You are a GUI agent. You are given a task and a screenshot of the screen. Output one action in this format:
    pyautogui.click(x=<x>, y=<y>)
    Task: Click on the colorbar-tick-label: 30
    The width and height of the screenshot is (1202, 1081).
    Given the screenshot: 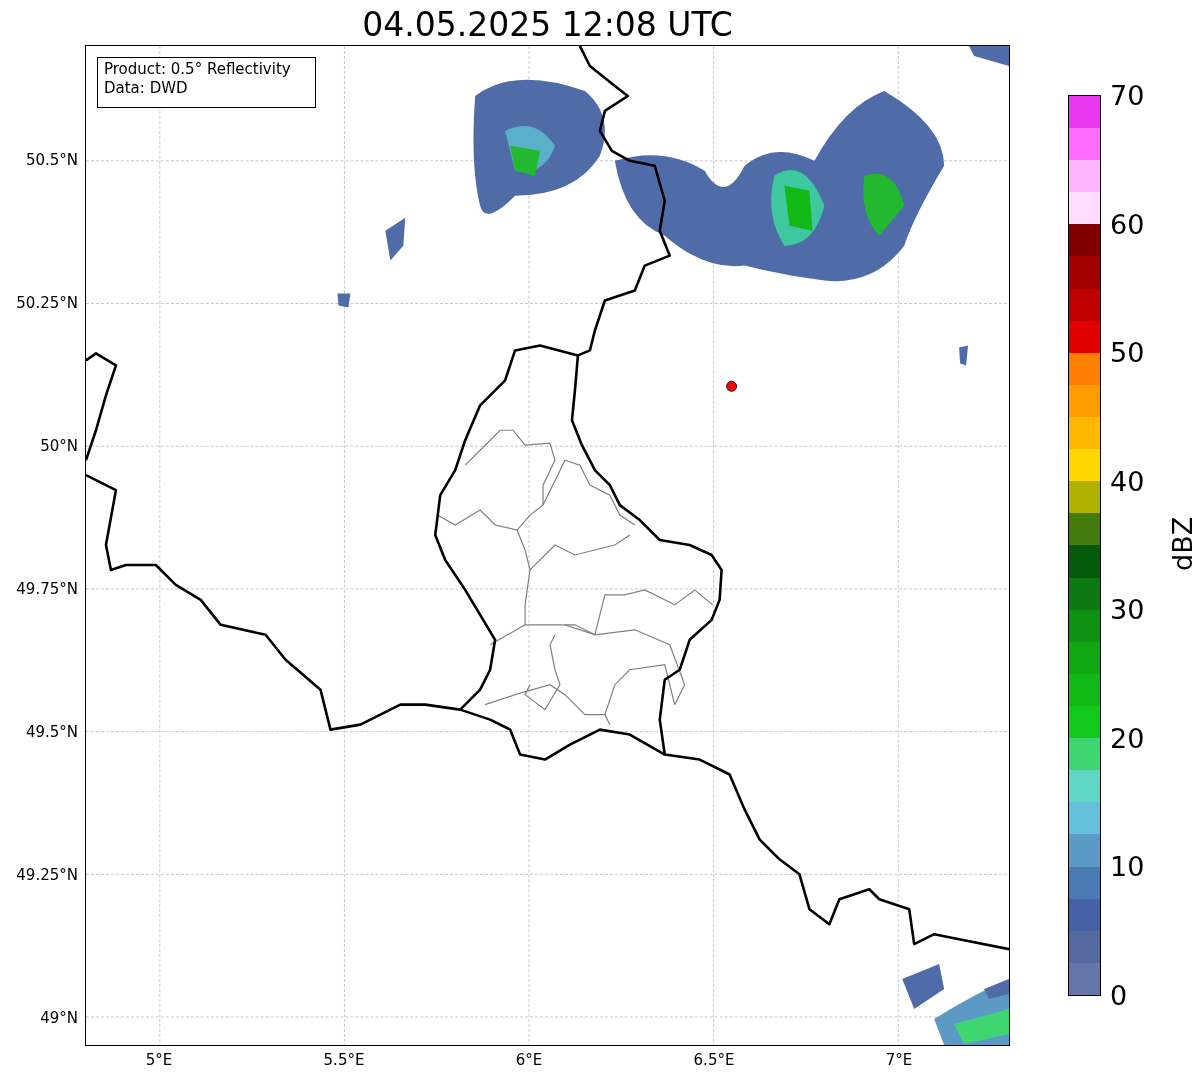 What is the action you would take?
    pyautogui.click(x=1127, y=610)
    